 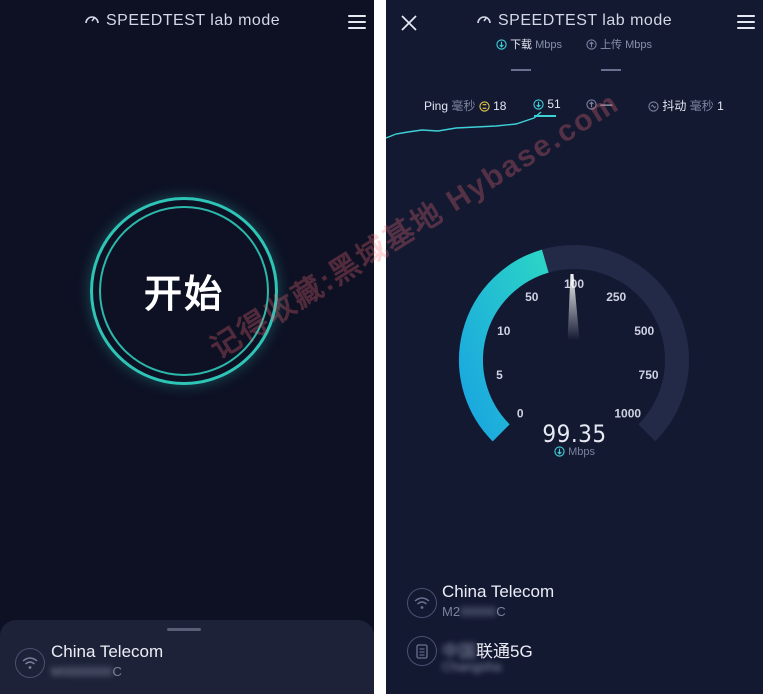 I want to click on sim-icon, so click(x=422, y=651).